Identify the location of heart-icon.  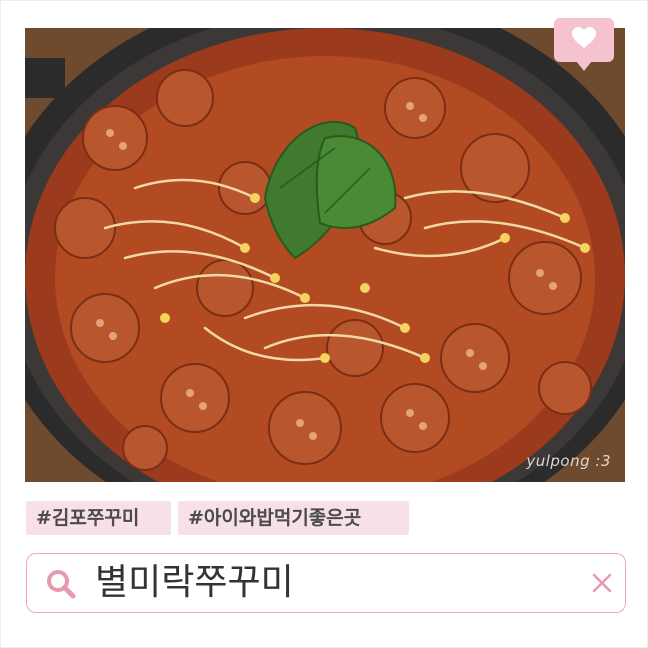
(584, 37).